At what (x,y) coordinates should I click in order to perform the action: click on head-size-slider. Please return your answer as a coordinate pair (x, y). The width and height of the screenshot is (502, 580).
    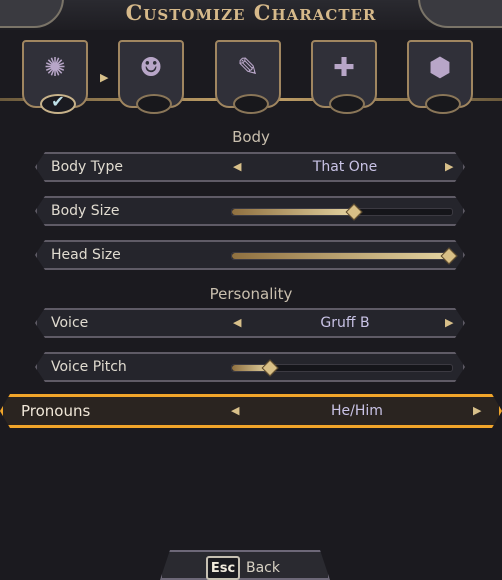
    Looking at the image, I should click on (342, 256).